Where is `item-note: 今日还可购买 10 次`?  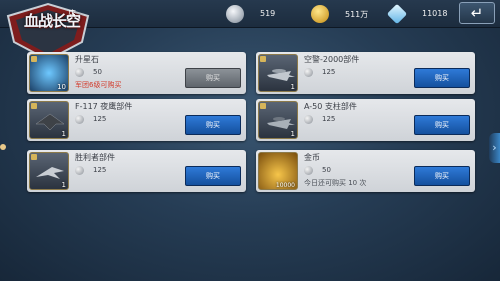
item-note: 今日还可购买 10 次 is located at coordinates (335, 183).